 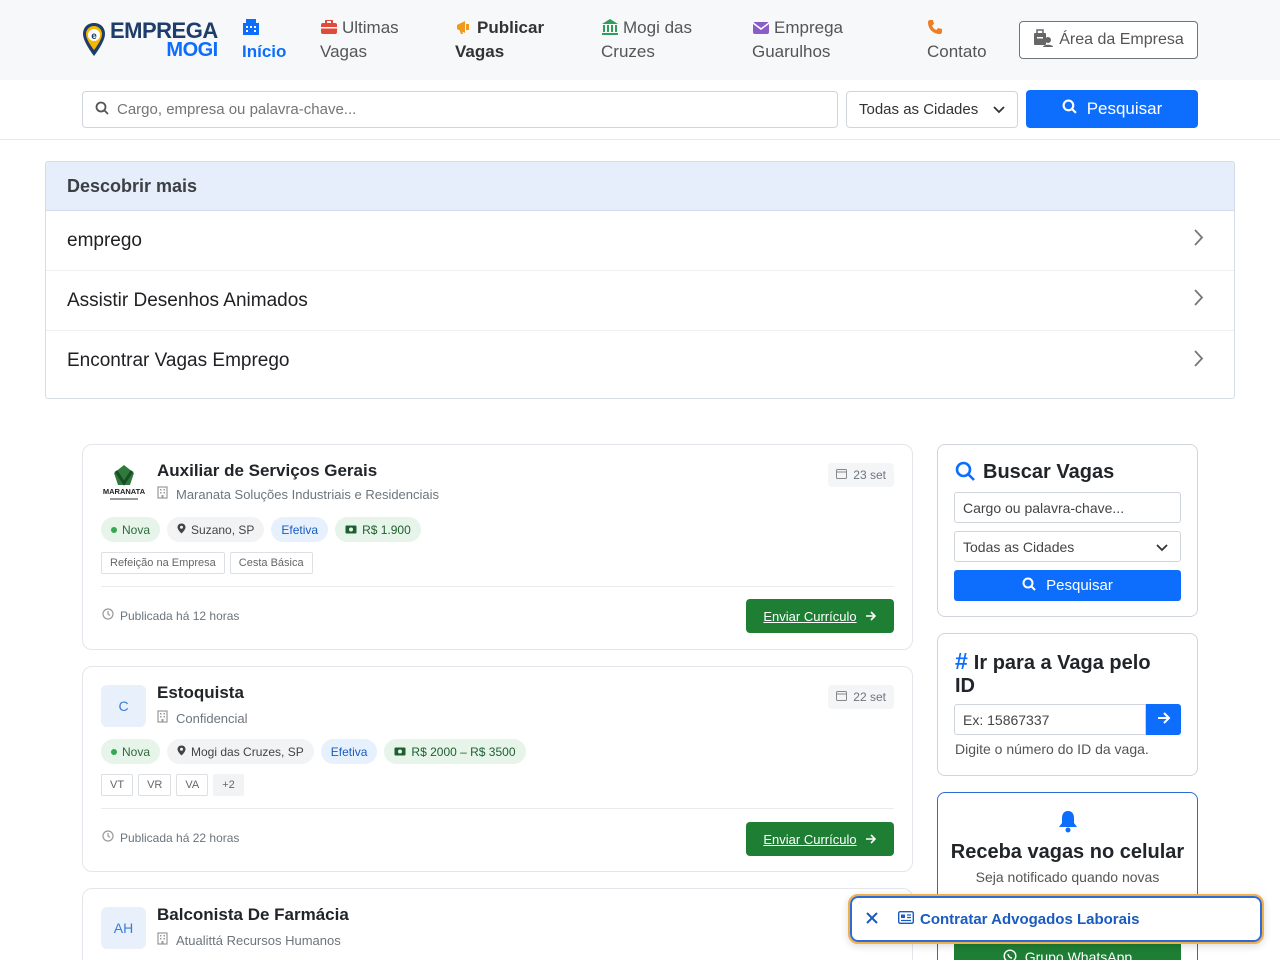 I want to click on job-company: Confidencial, so click(x=202, y=718).